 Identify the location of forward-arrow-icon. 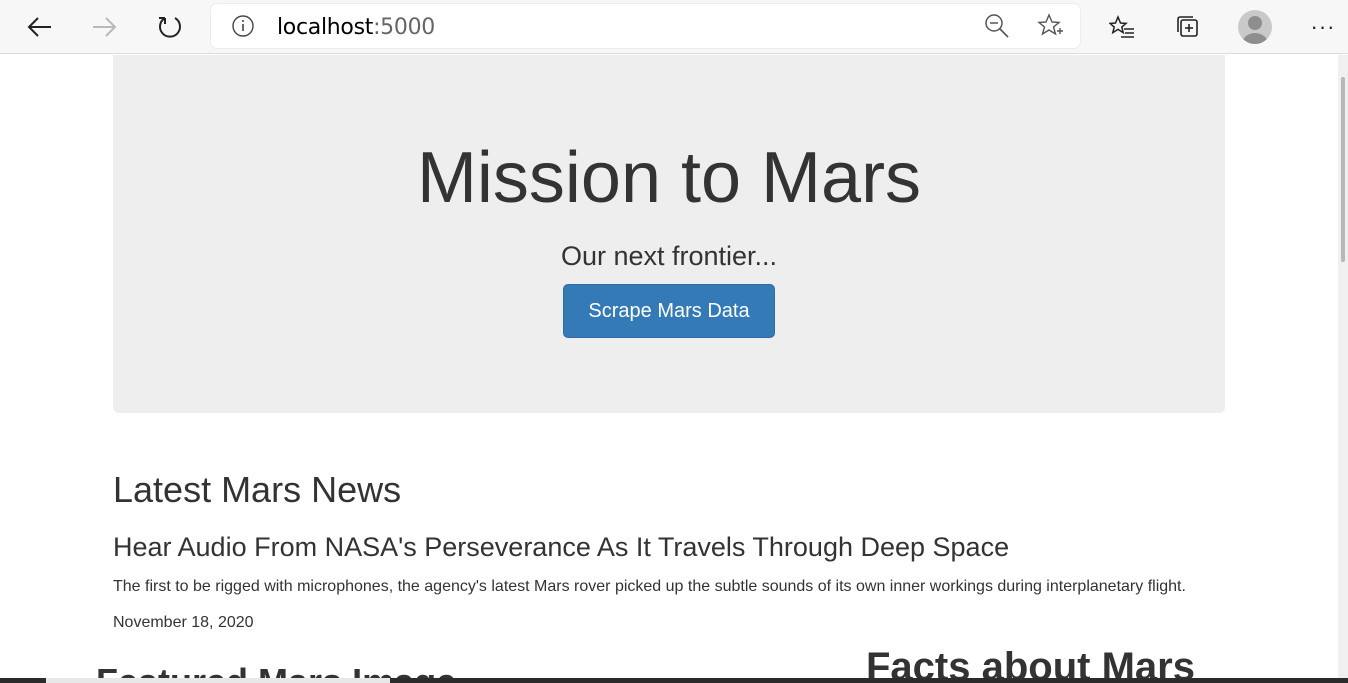
(104, 27).